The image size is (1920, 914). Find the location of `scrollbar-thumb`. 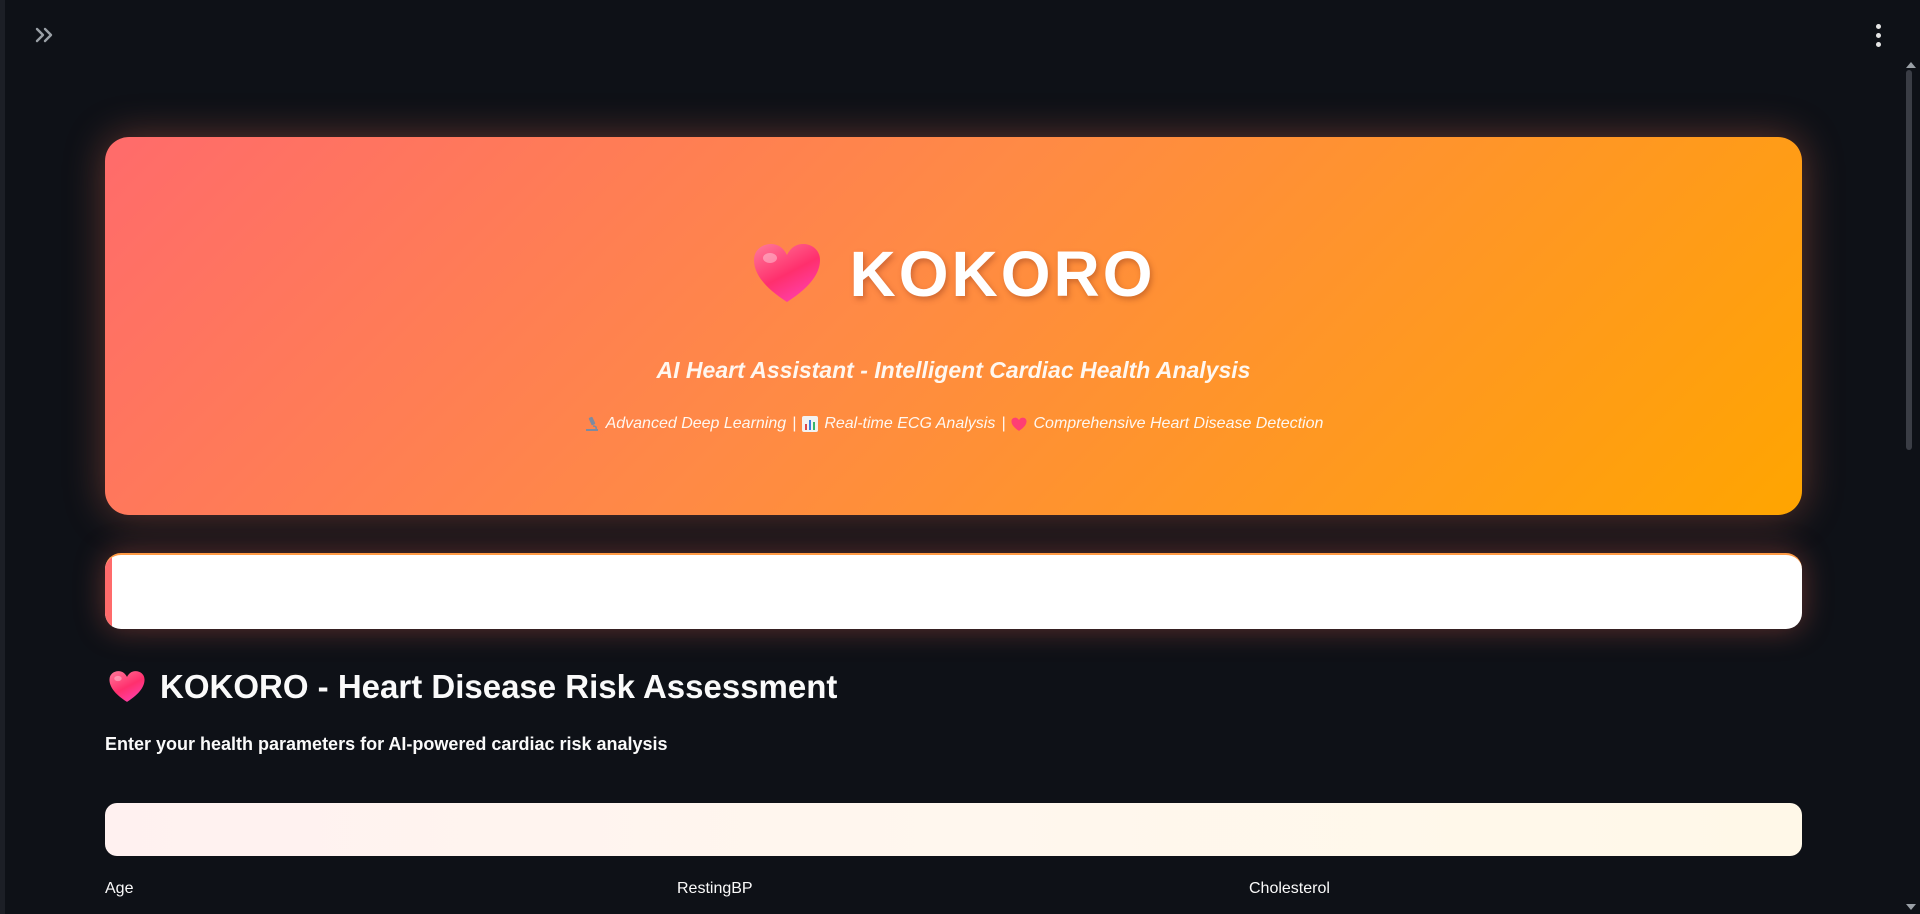

scrollbar-thumb is located at coordinates (1909, 260).